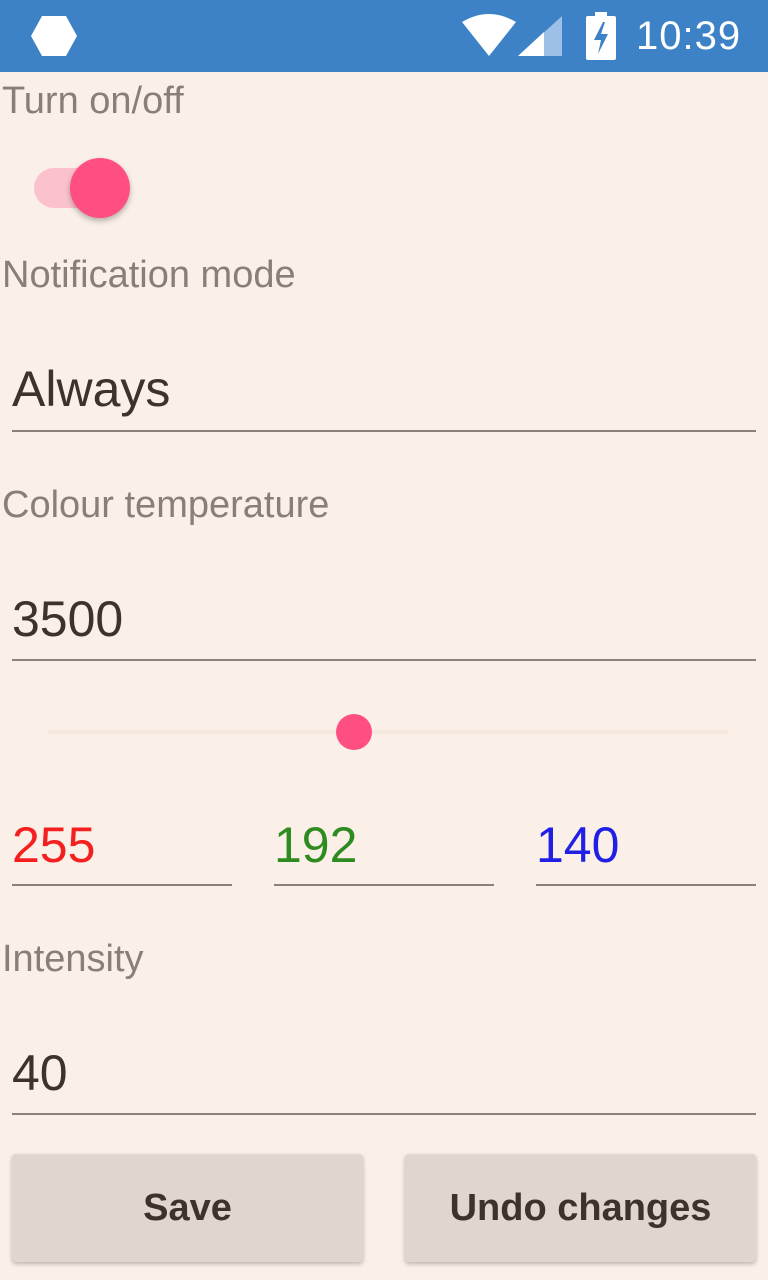  What do you see at coordinates (67, 619) in the screenshot?
I see `colour-temperature-input: 3500` at bounding box center [67, 619].